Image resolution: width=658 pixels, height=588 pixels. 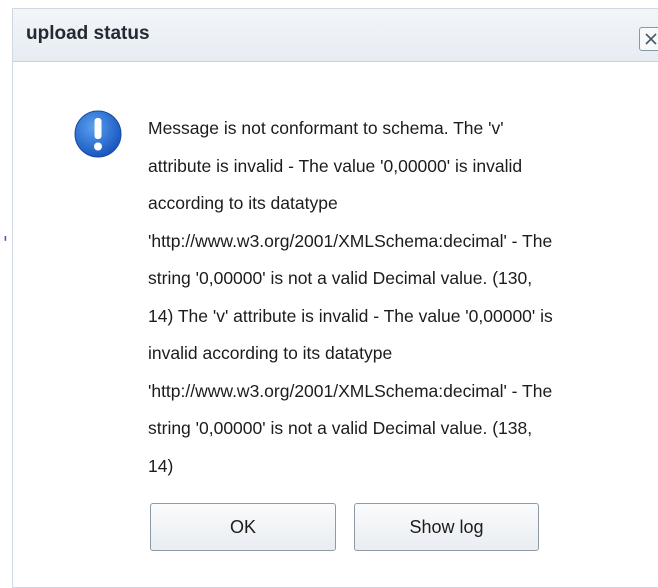 I want to click on background-page, so click(x=5, y=287).